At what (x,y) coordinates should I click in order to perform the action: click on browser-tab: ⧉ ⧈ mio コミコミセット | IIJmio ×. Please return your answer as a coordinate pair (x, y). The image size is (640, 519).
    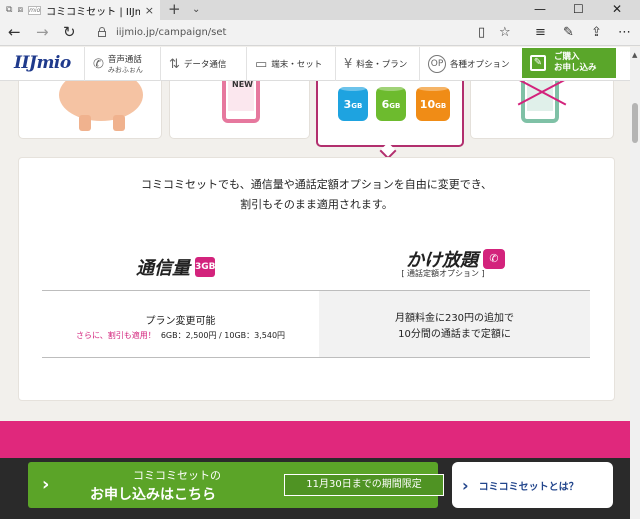
    Looking at the image, I should click on (80, 10).